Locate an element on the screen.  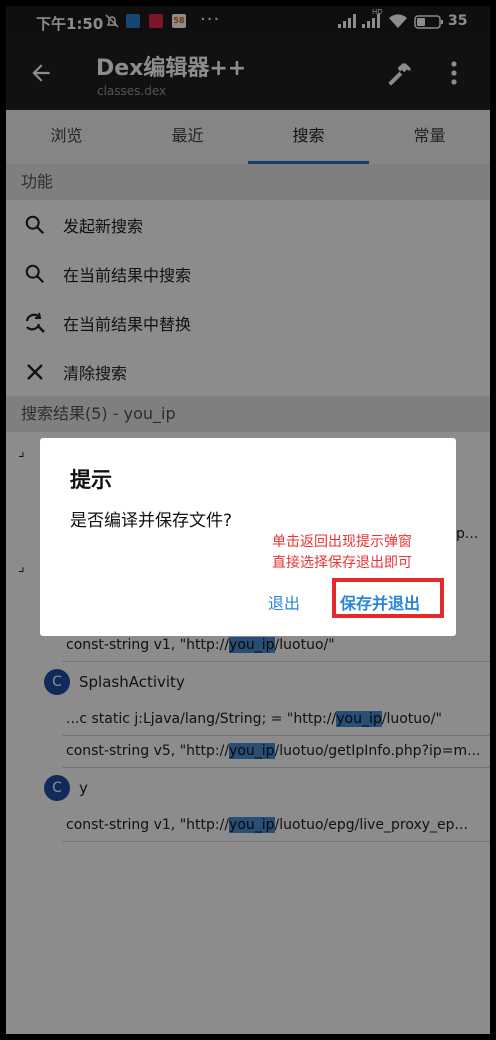
dialog-title: 提示 is located at coordinates (91, 480).